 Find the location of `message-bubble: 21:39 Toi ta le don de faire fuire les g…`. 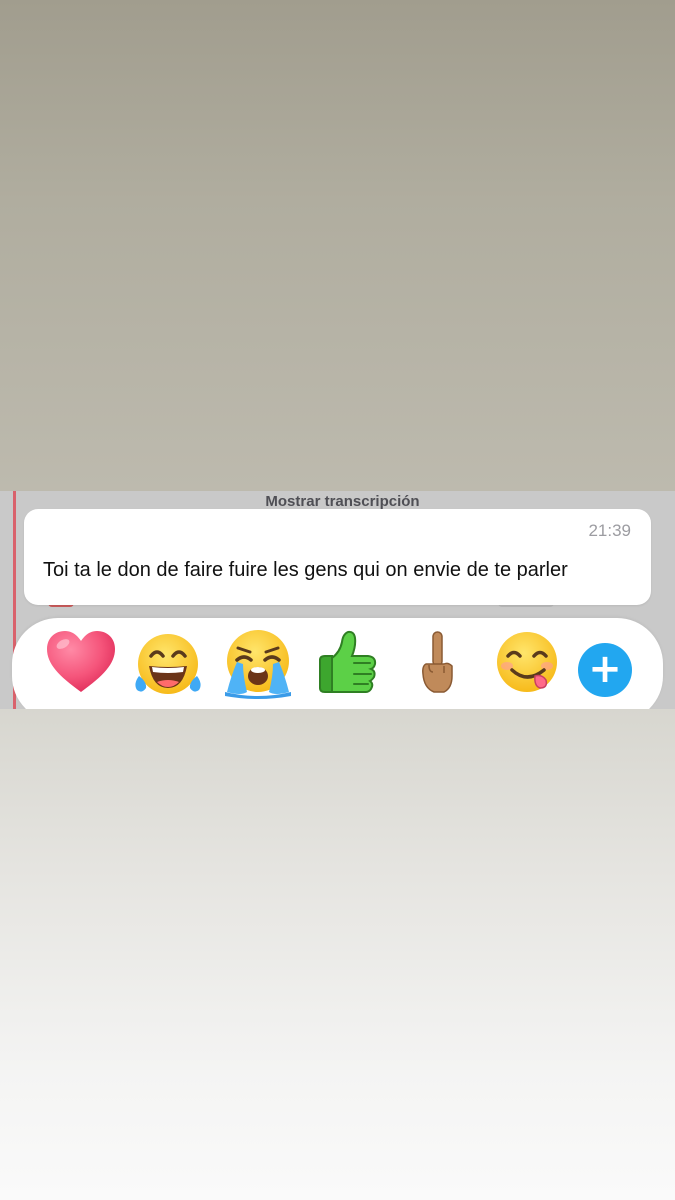

message-bubble: 21:39 Toi ta le don de faire fuire les g… is located at coordinates (337, 557).